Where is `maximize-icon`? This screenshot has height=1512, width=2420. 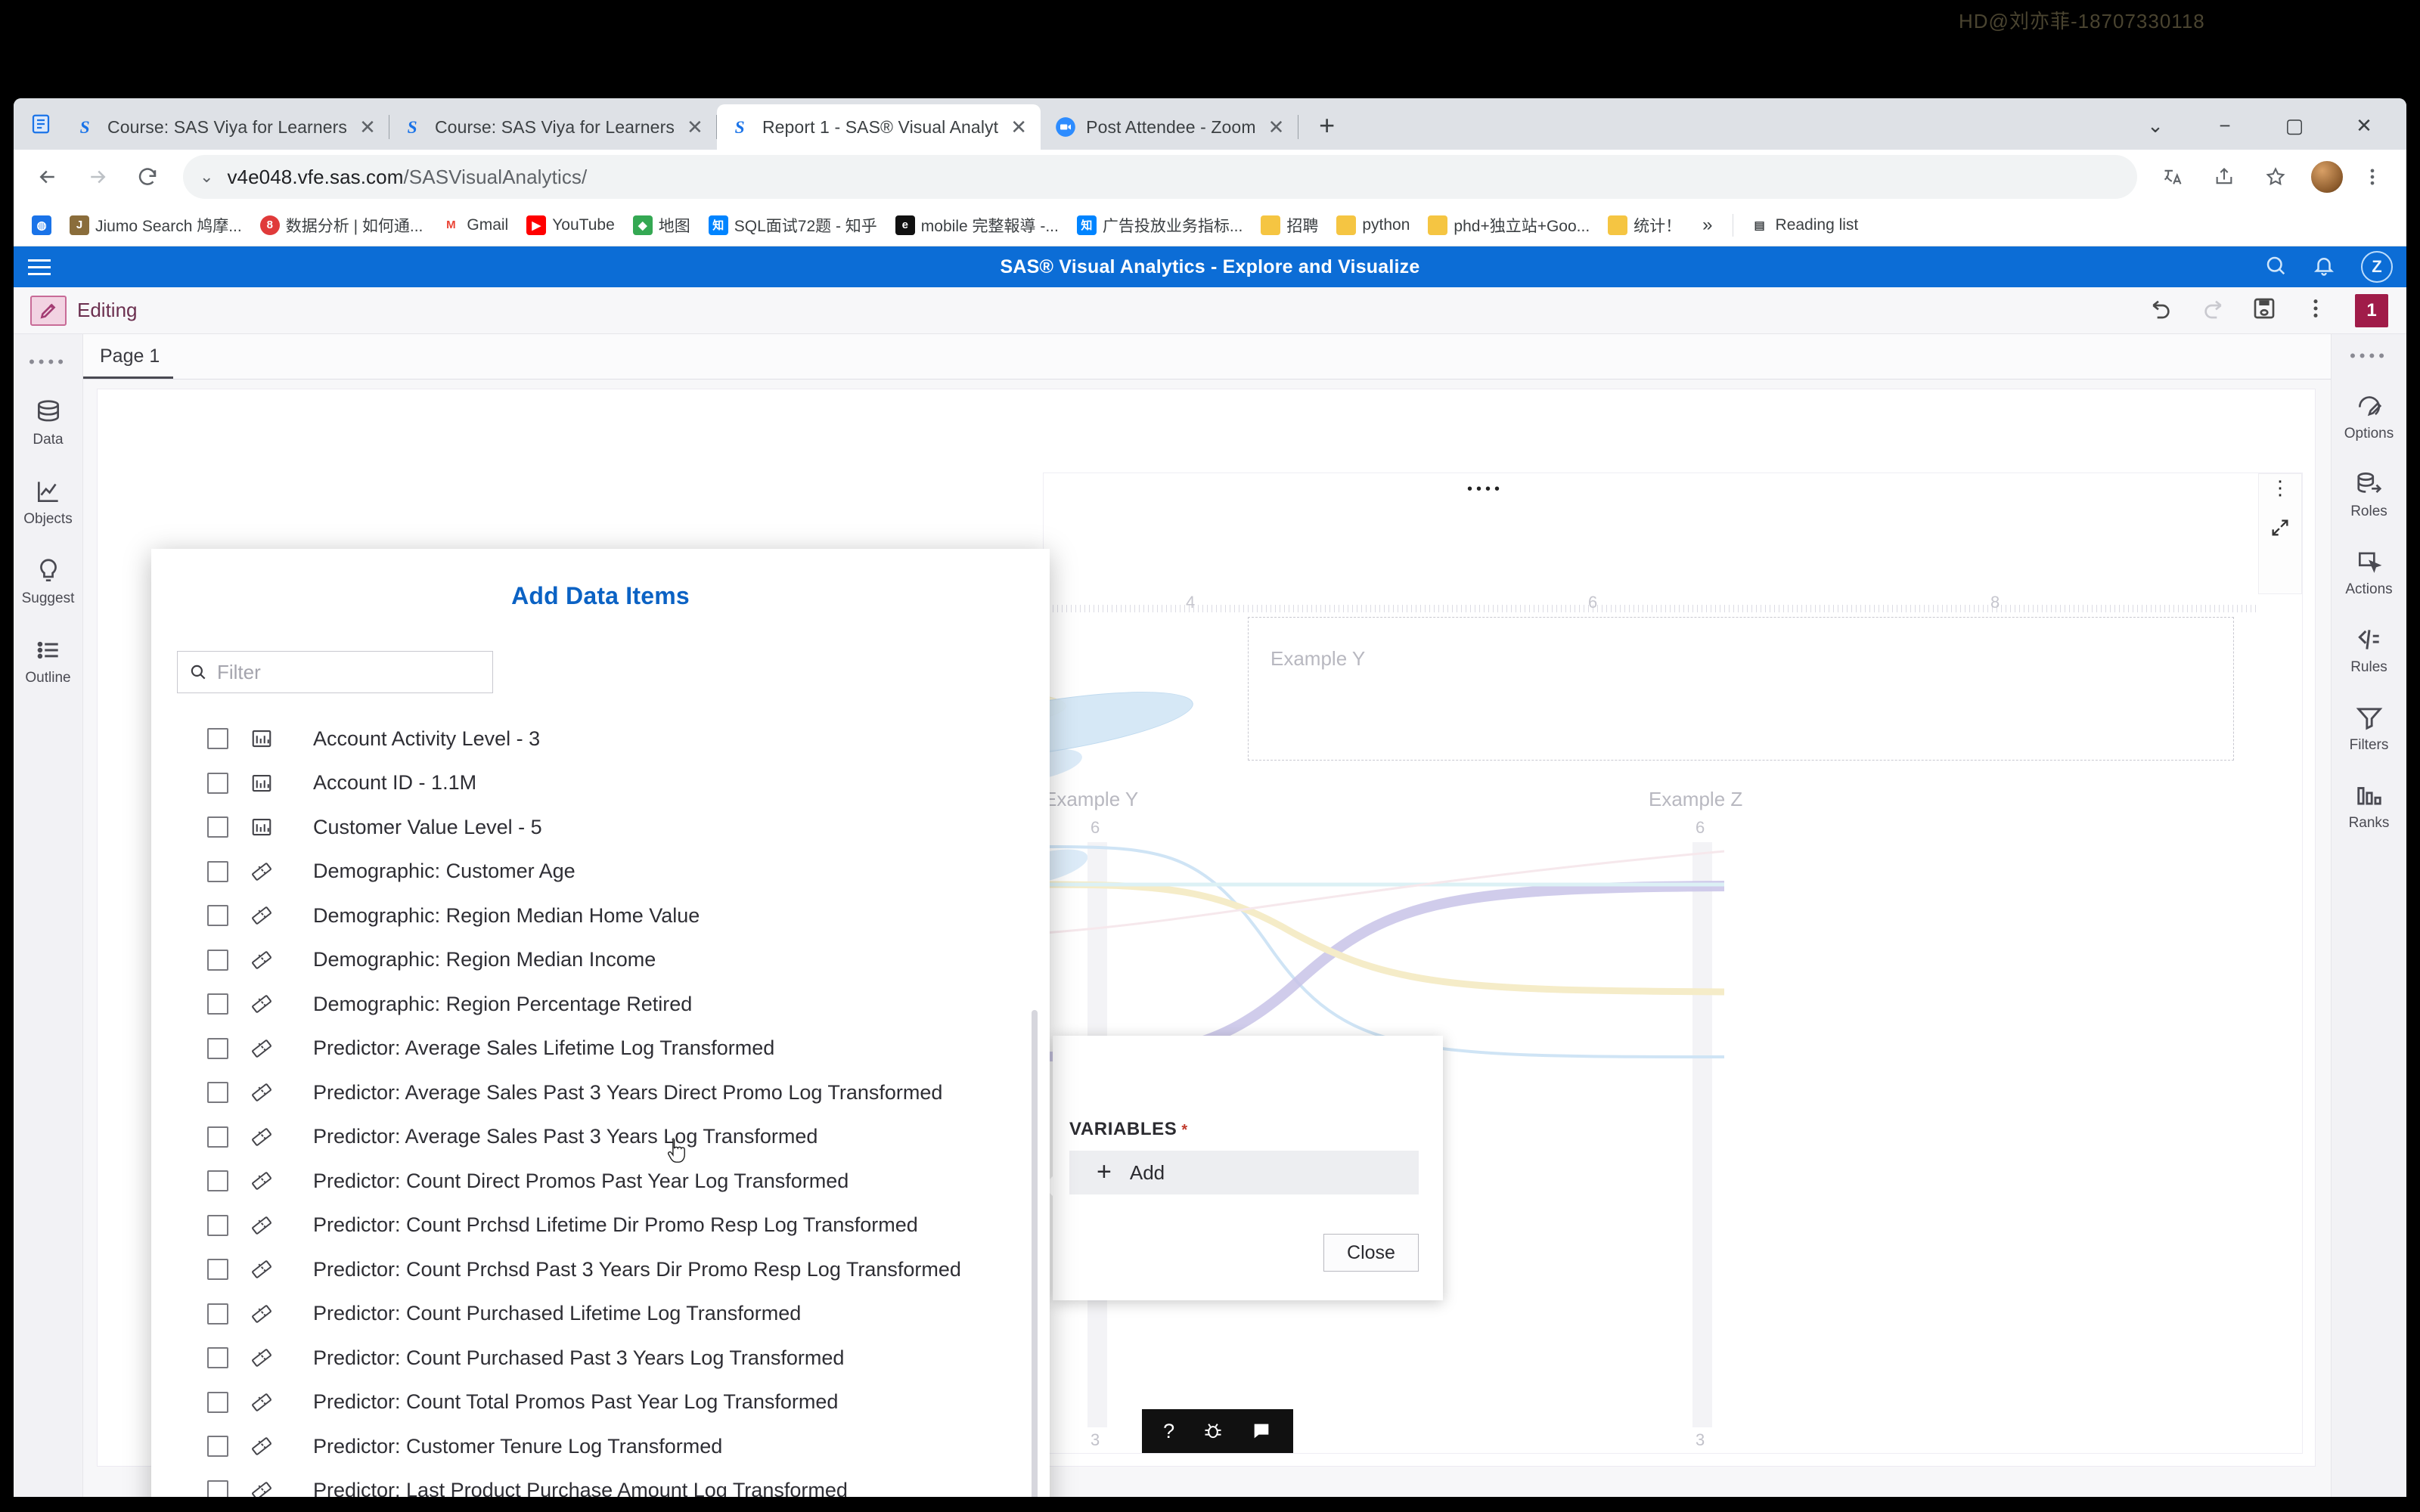
maximize-icon is located at coordinates (2280, 529).